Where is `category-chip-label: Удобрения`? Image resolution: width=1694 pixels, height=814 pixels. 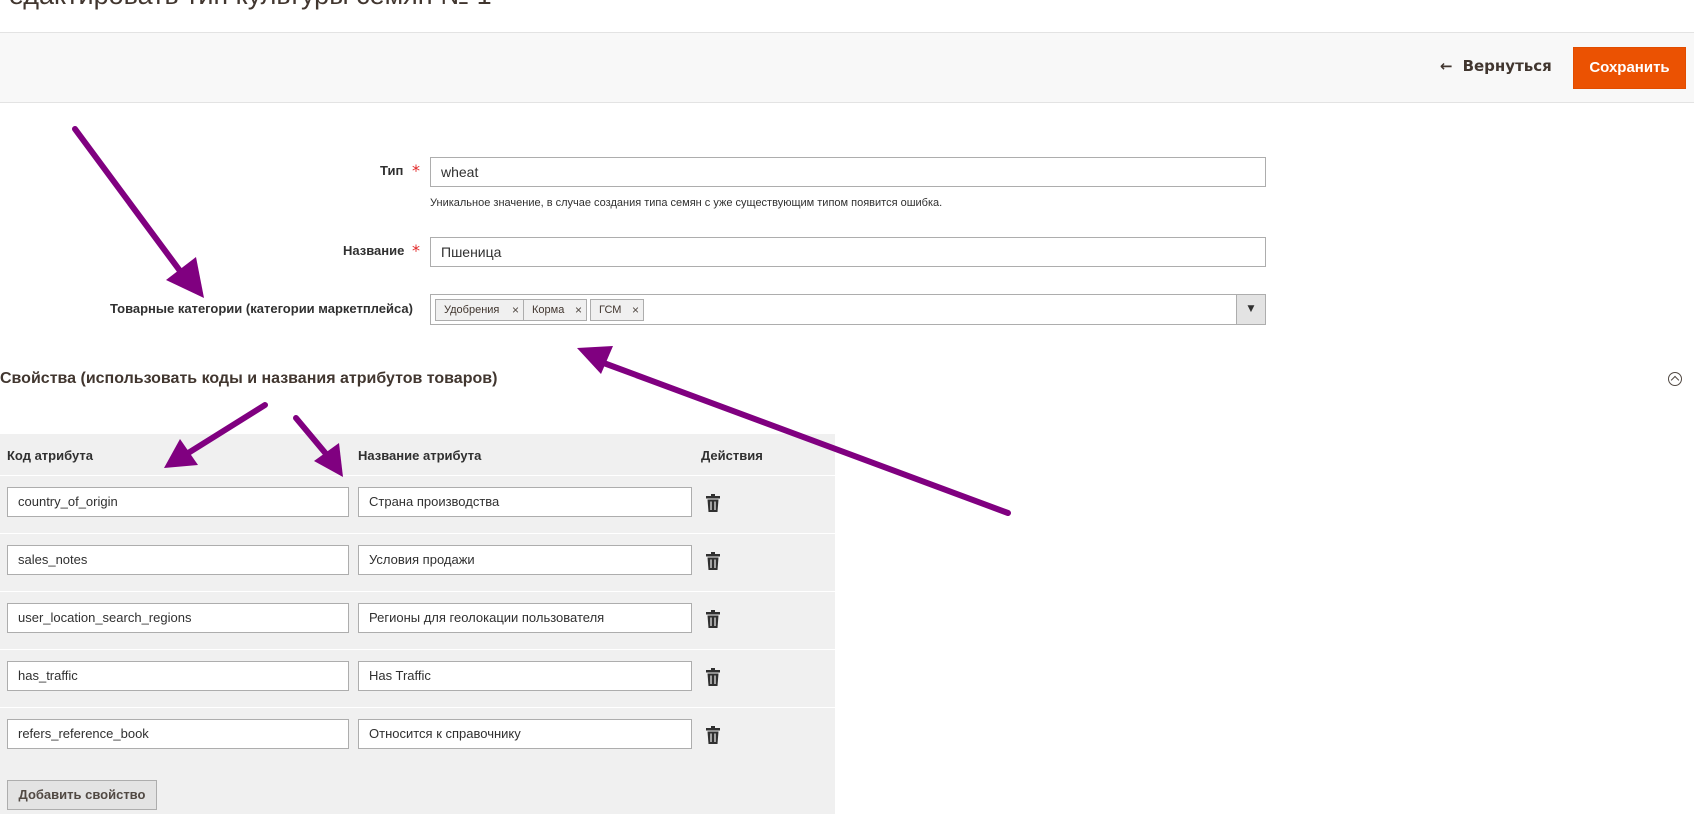 category-chip-label: Удобрения is located at coordinates (472, 310).